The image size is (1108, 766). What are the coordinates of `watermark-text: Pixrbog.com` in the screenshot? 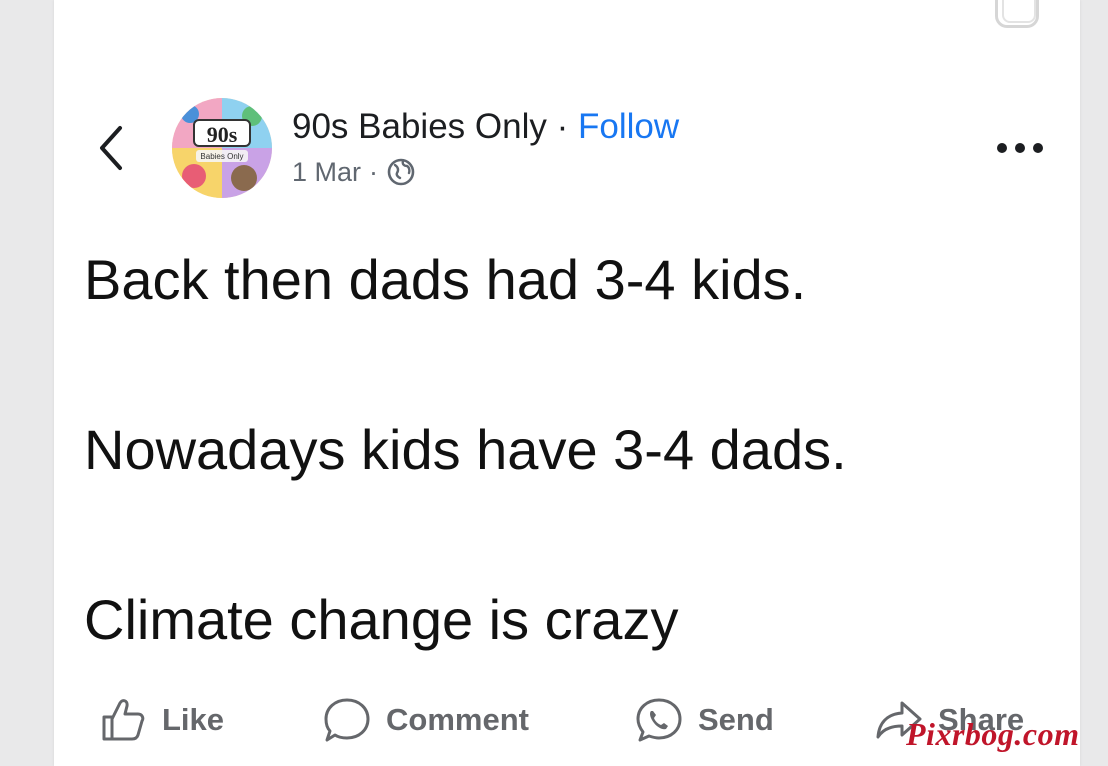 It's located at (993, 734).